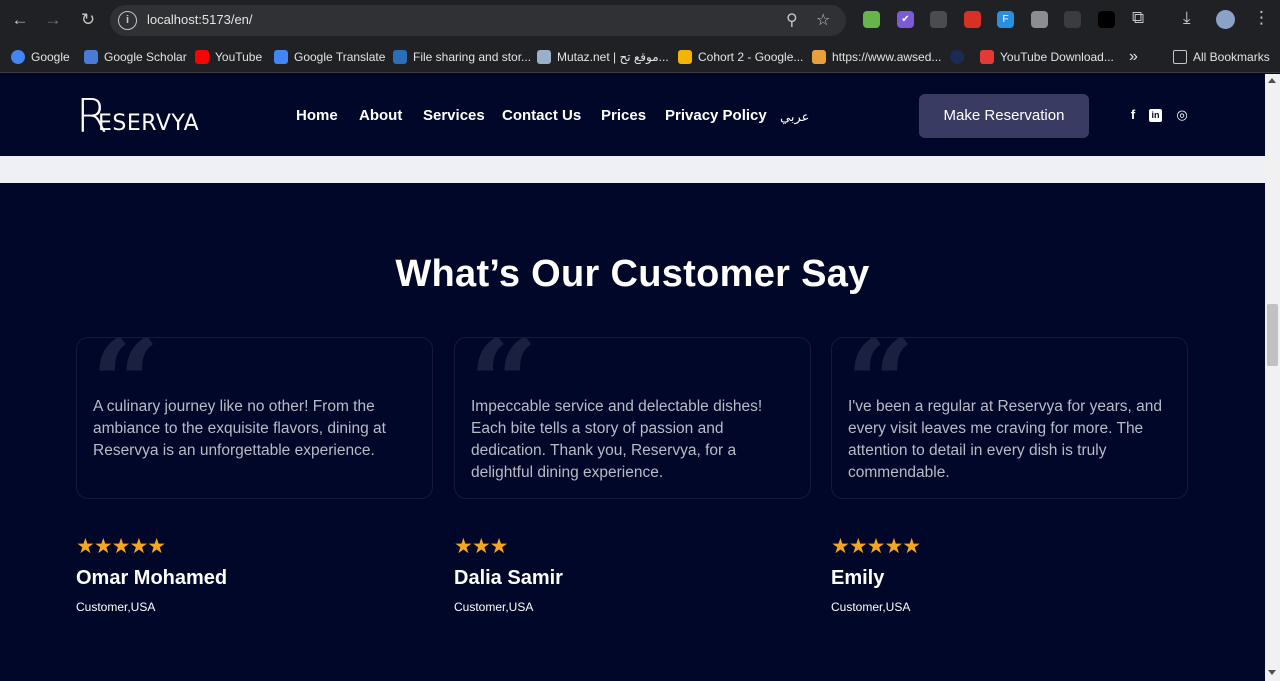 This screenshot has width=1280, height=681. What do you see at coordinates (792, 20) in the screenshot?
I see `zoom-icon: ⚲` at bounding box center [792, 20].